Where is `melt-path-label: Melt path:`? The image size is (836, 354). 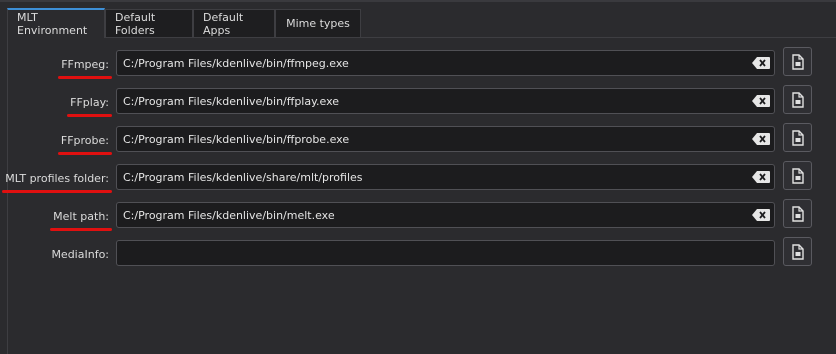
melt-path-label: Melt path: is located at coordinates (81, 216).